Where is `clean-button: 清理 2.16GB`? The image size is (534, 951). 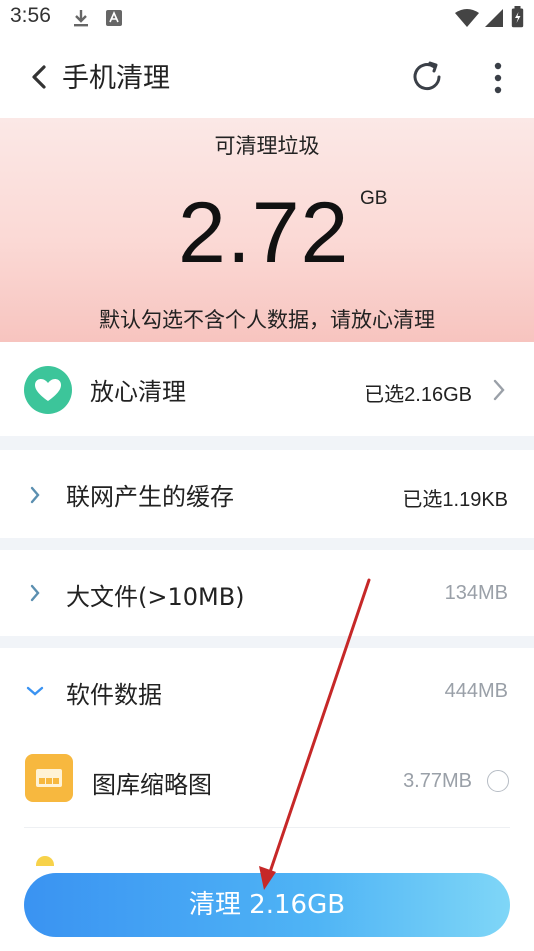
clean-button: 清理 2.16GB is located at coordinates (267, 905).